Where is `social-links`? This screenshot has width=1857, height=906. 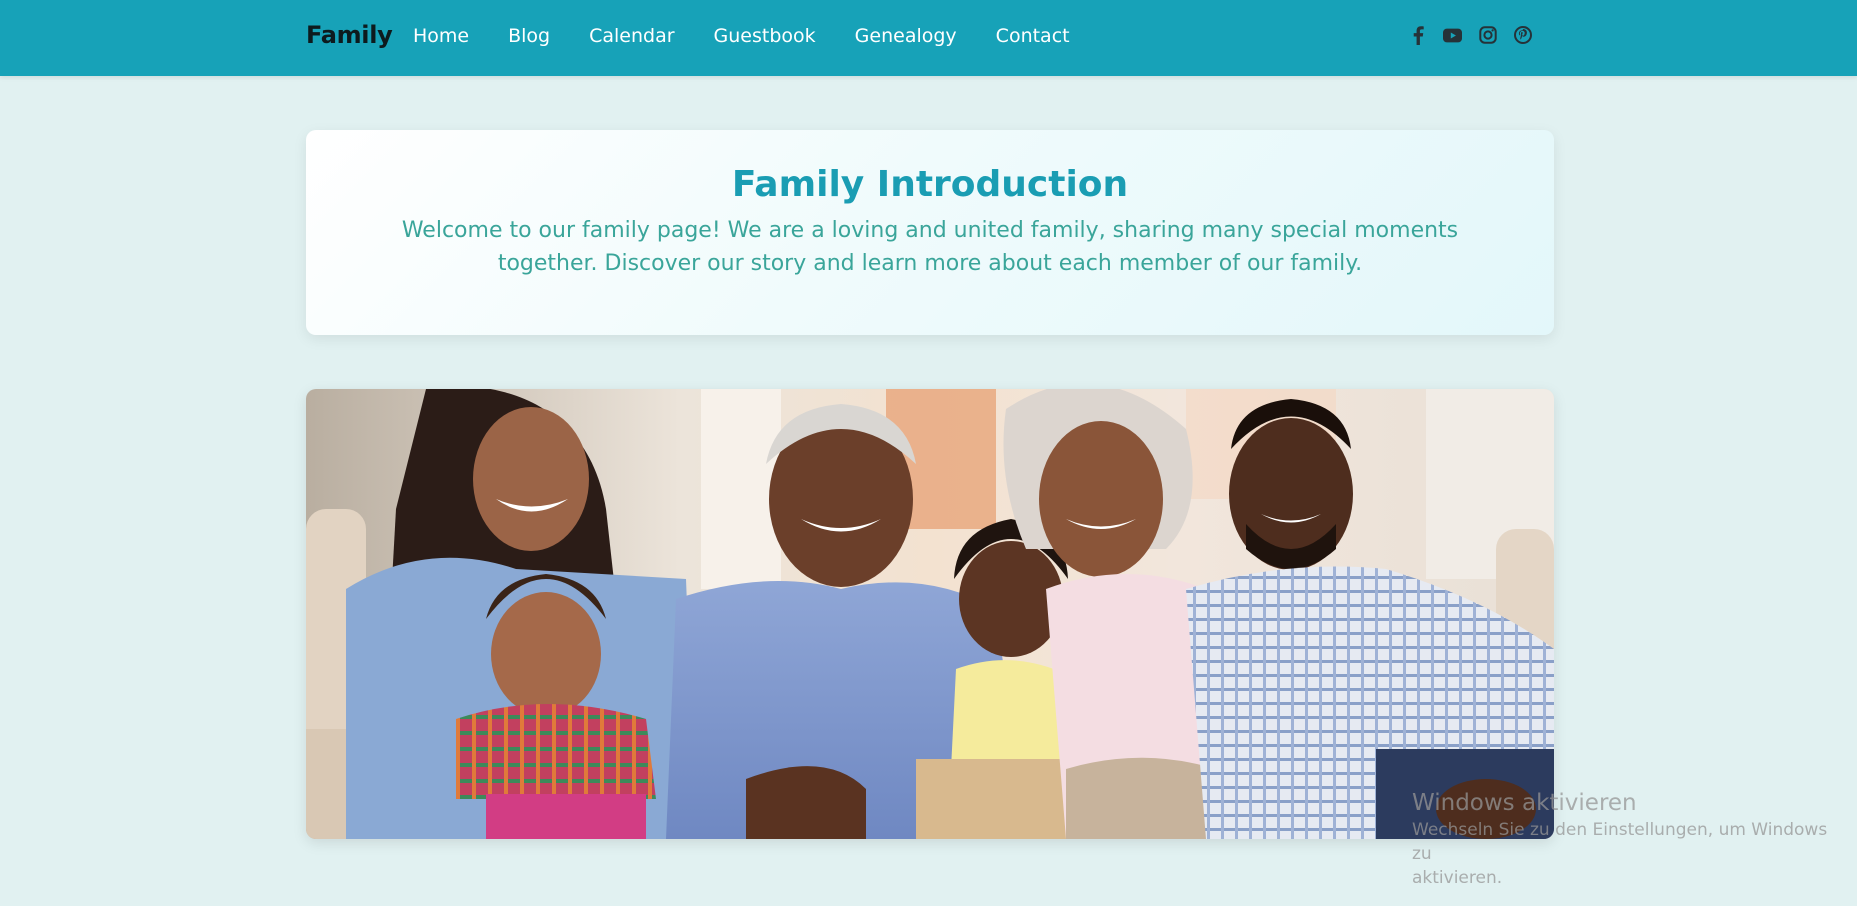 social-links is located at coordinates (1470, 35).